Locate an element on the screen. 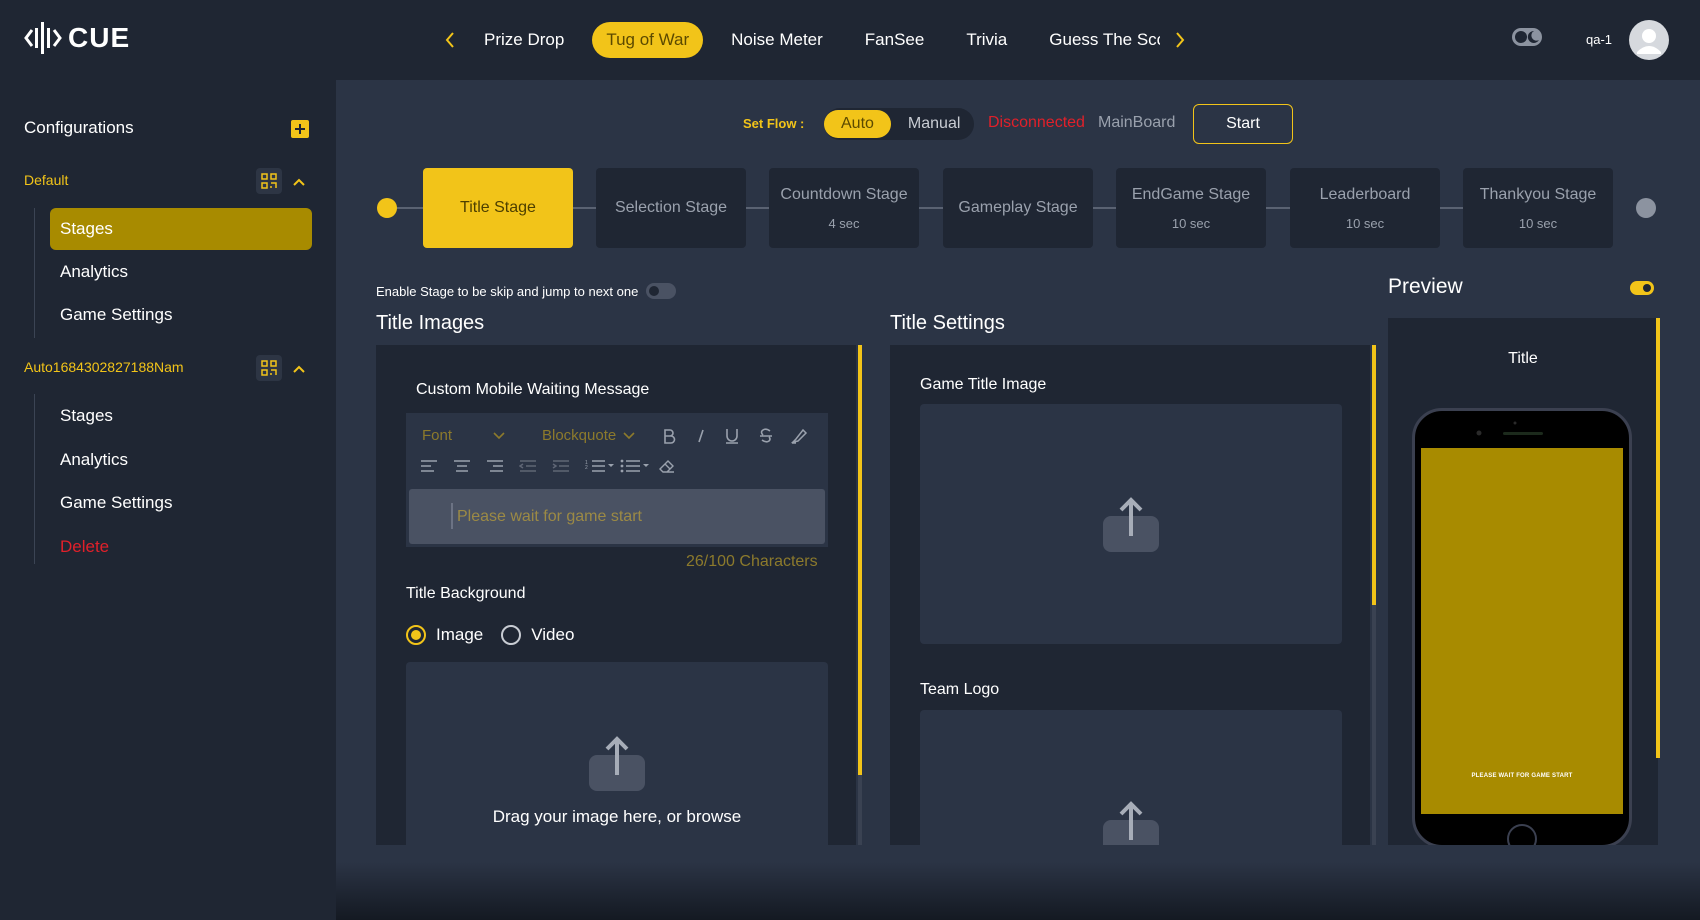 Image resolution: width=1700 pixels, height=920 pixels. align-right-icon is located at coordinates (495, 466).